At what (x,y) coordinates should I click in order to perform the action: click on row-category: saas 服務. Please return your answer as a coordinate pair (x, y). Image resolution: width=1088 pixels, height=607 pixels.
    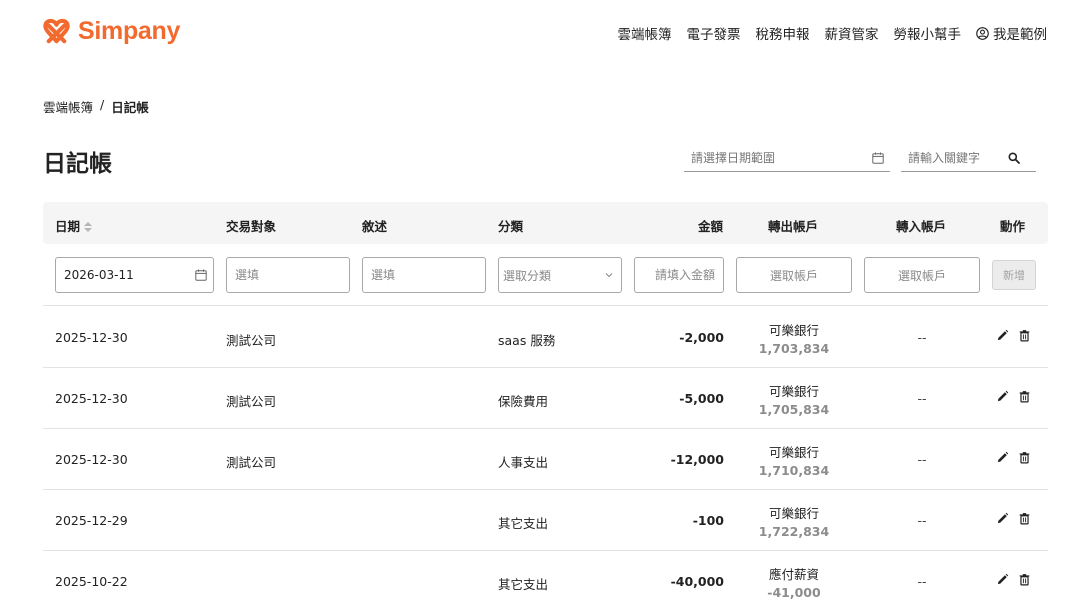
    Looking at the image, I should click on (527, 340).